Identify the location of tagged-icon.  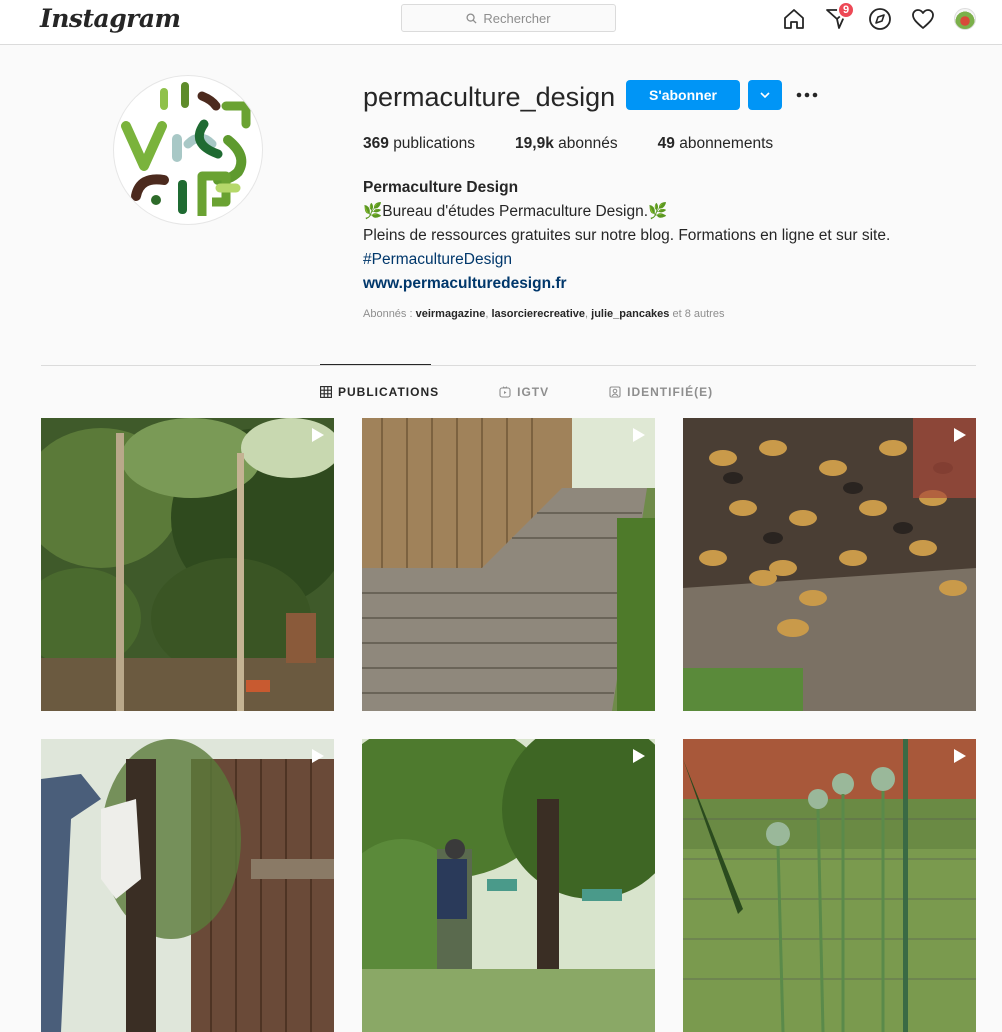
(615, 392).